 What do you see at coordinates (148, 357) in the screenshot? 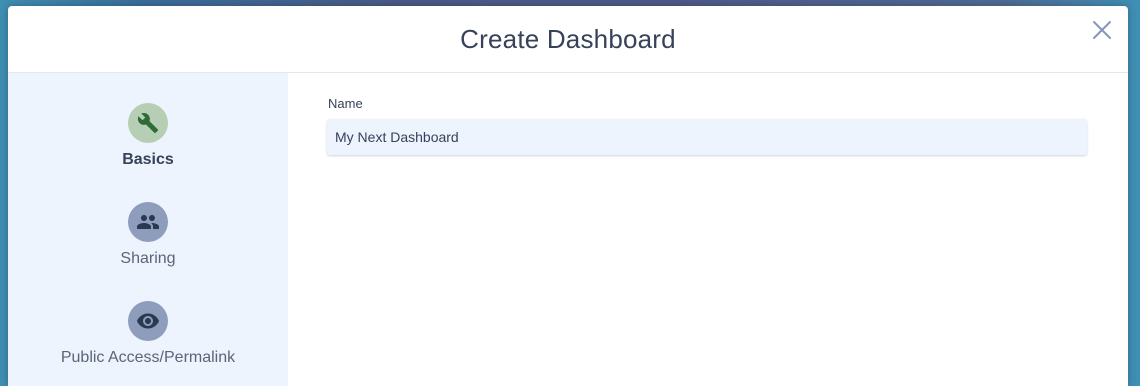
I see `step-public-access-label: Public Access/Permalink` at bounding box center [148, 357].